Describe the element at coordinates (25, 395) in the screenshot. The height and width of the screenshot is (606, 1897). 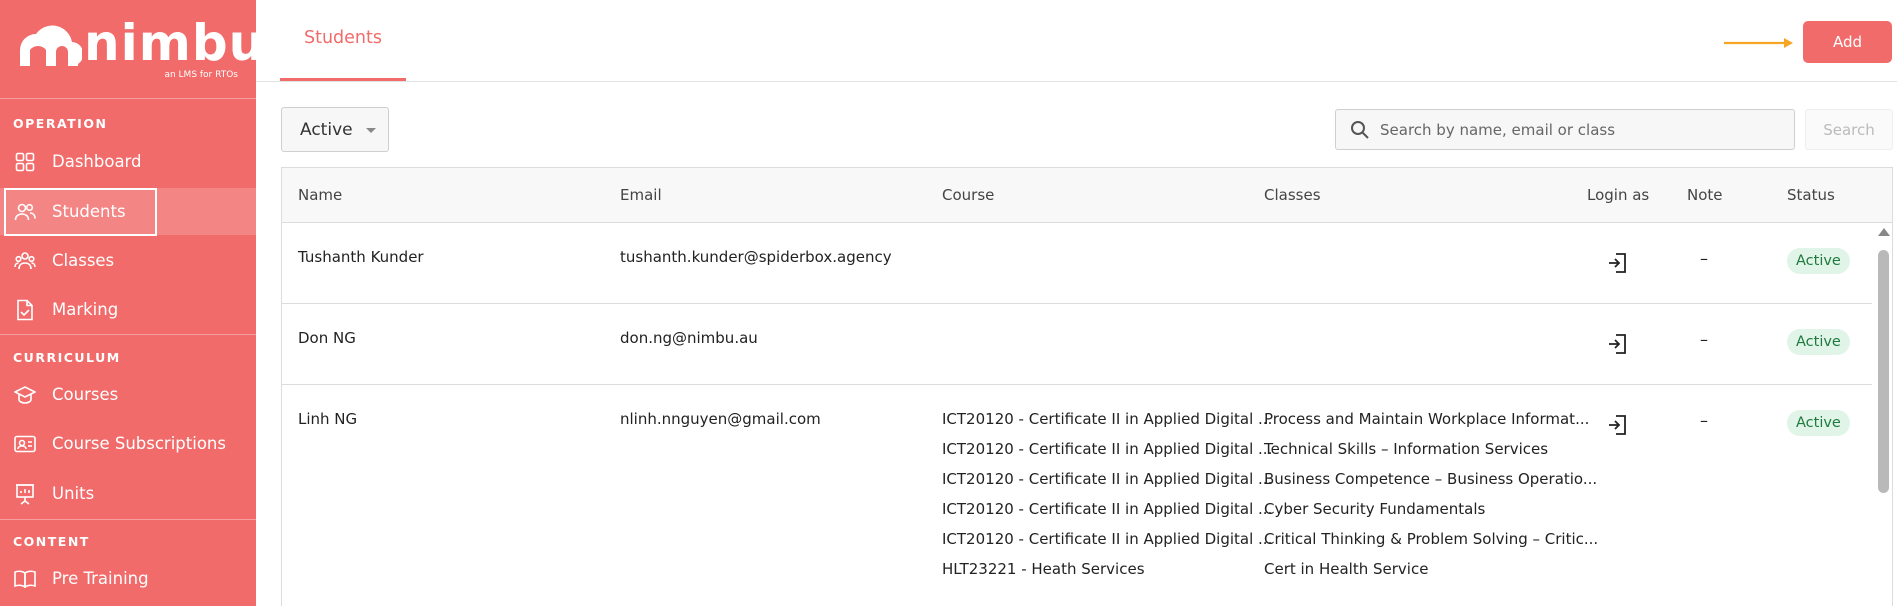
I see `graduation-cap-icon` at that location.